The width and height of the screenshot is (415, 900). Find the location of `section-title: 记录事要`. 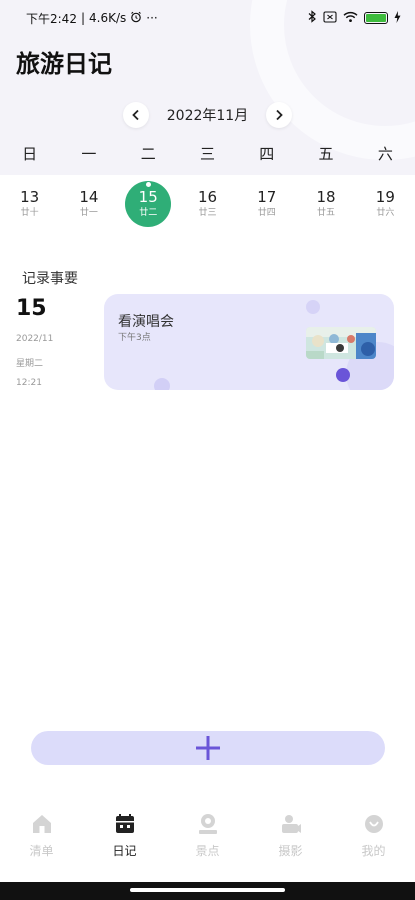

section-title: 记录事要 is located at coordinates (50, 279).